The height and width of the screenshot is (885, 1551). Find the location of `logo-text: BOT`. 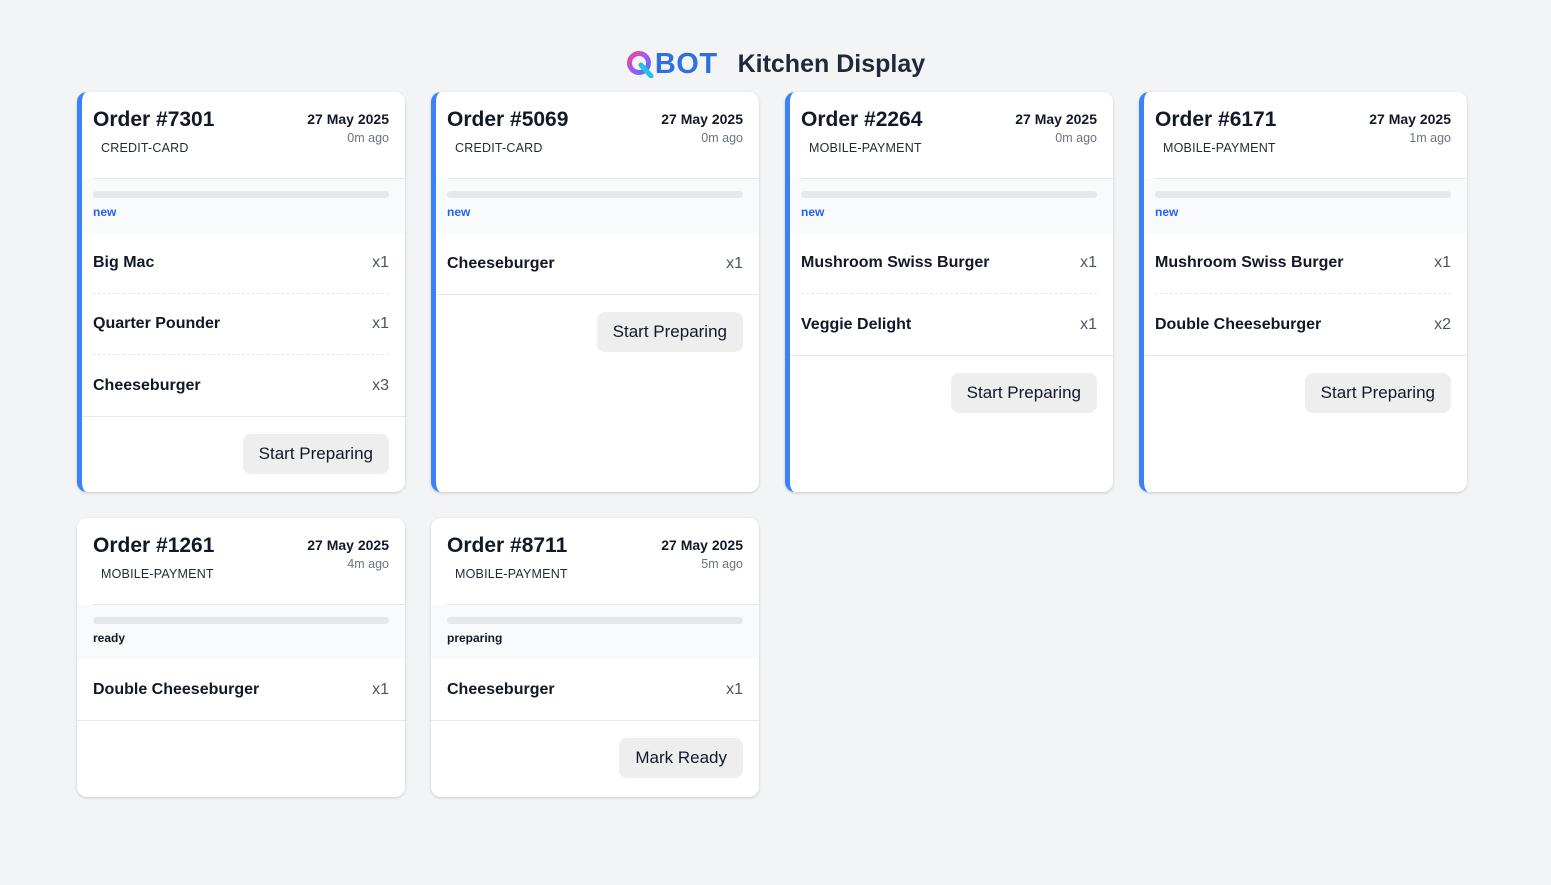

logo-text: BOT is located at coordinates (686, 63).